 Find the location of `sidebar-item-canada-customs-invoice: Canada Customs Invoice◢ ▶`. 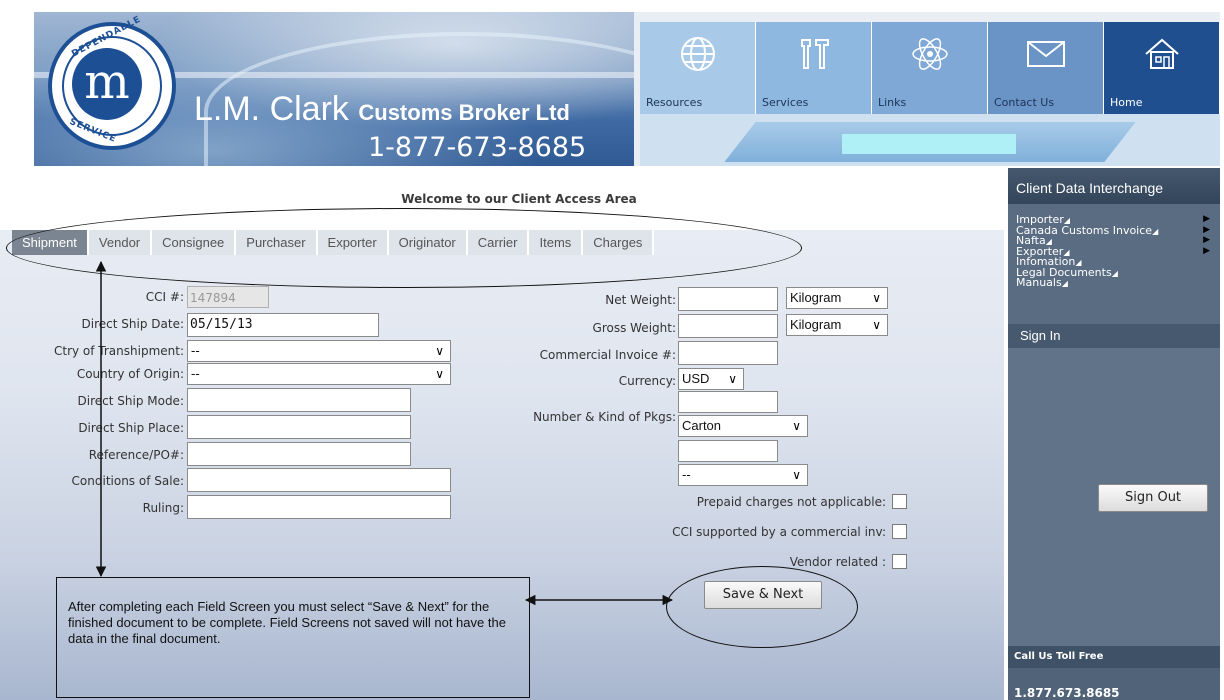

sidebar-item-canada-customs-invoice: Canada Customs Invoice◢ ▶ is located at coordinates (1118, 230).